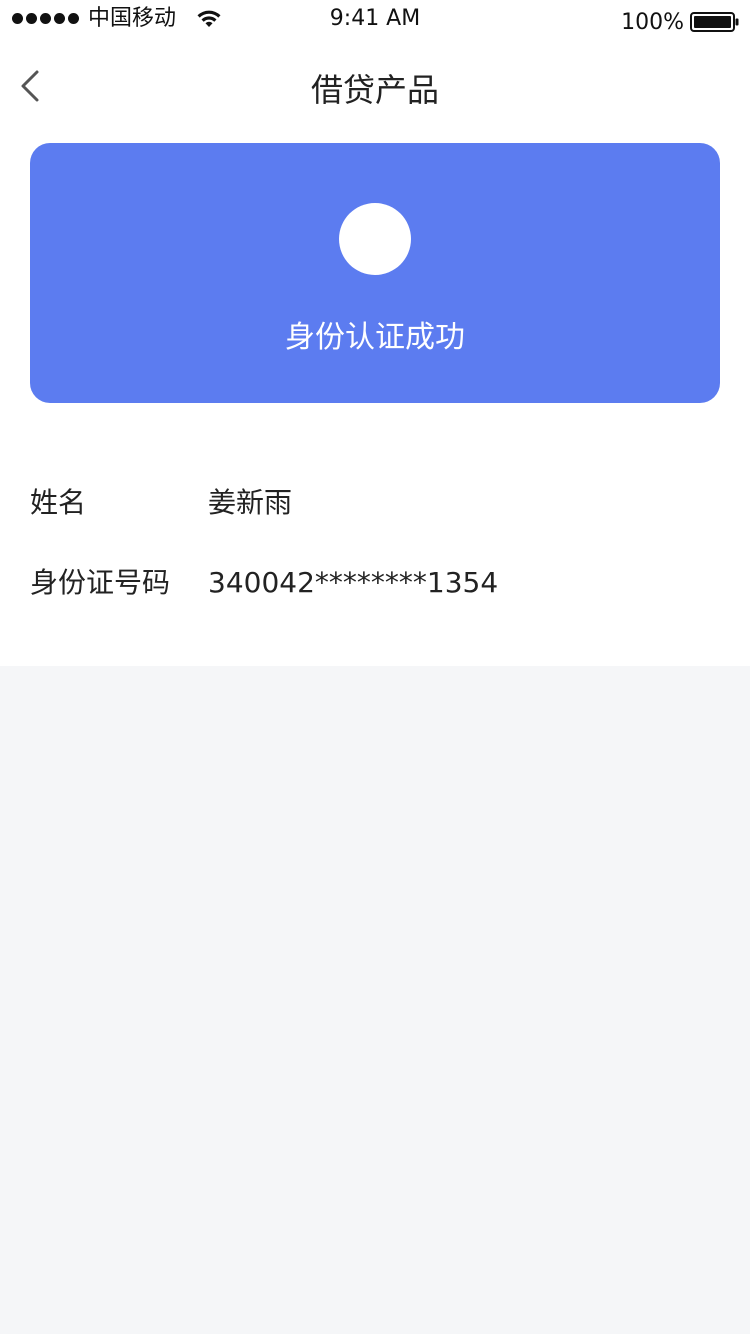 This screenshot has width=750, height=1334. I want to click on nav-bar: 借贷产品, so click(375, 88).